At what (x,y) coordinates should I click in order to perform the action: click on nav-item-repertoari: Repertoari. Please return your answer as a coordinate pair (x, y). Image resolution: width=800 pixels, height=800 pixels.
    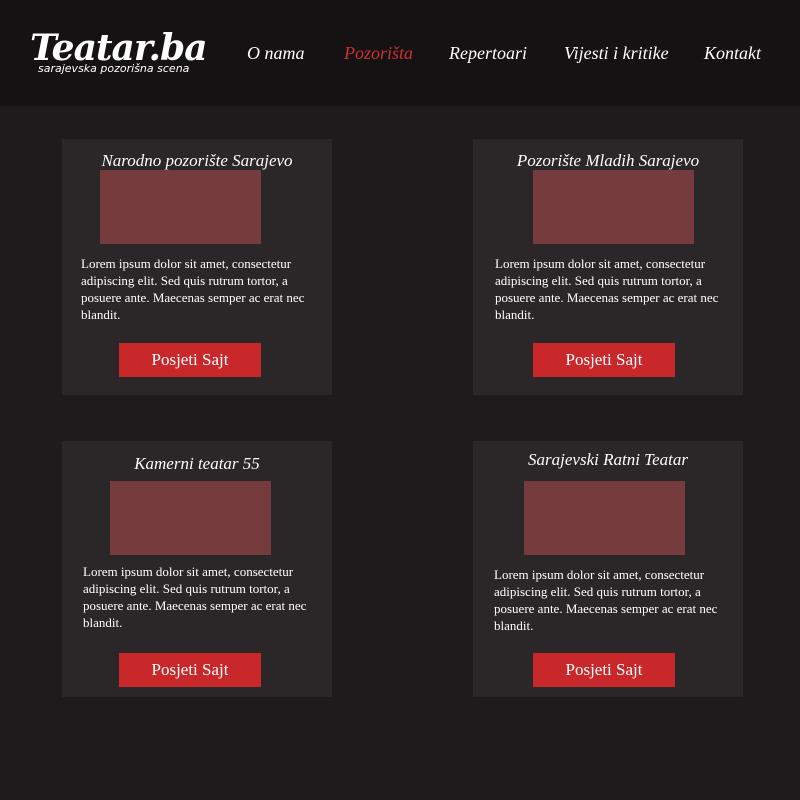
    Looking at the image, I should click on (488, 53).